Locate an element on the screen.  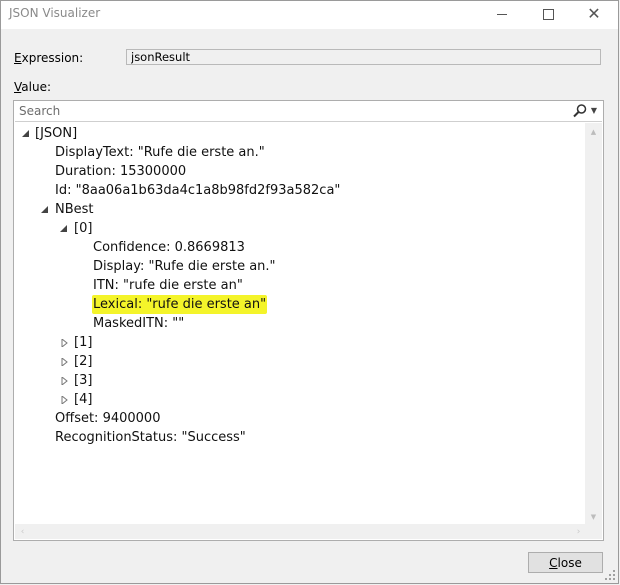
tree-node-label: Offset: 9400000 is located at coordinates (108, 418).